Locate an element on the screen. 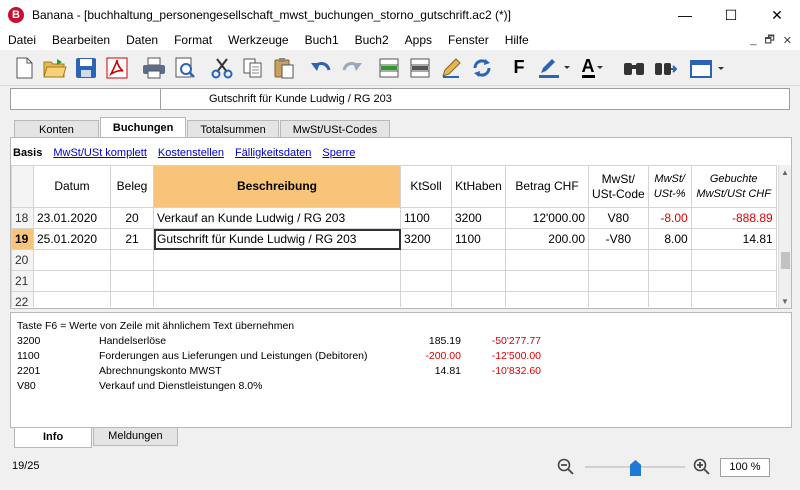 The image size is (800, 490). cell-datum: 23.01.2020 is located at coordinates (72, 218).